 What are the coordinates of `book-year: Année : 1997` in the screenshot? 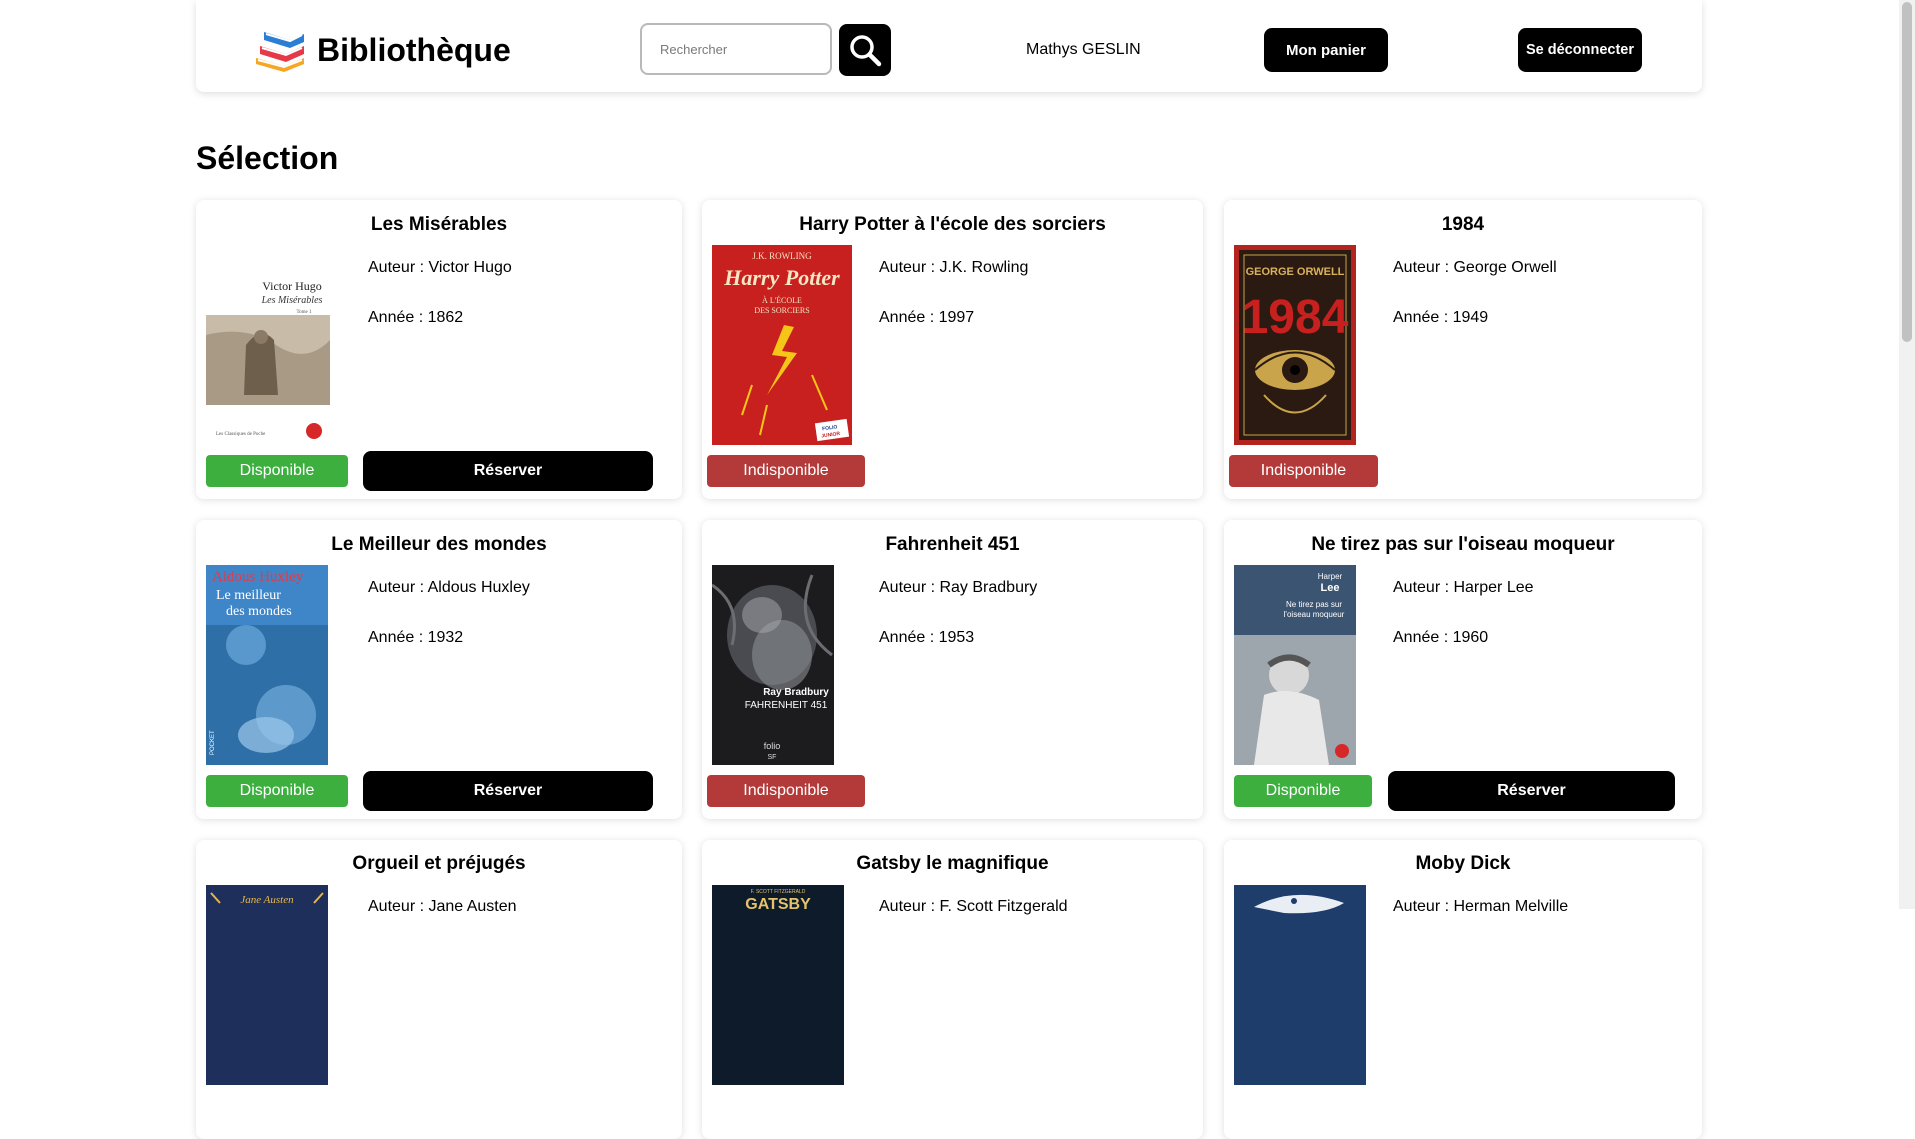 It's located at (927, 317).